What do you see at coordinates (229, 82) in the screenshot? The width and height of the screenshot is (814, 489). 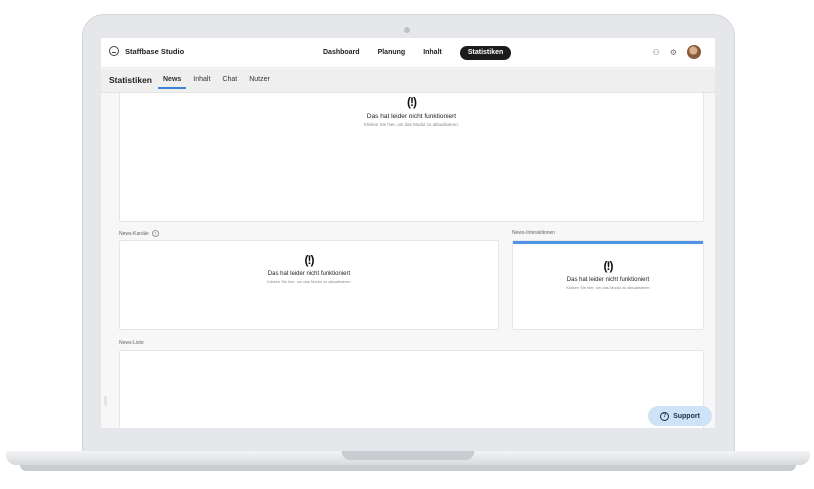 I see `tab-chat: Chat` at bounding box center [229, 82].